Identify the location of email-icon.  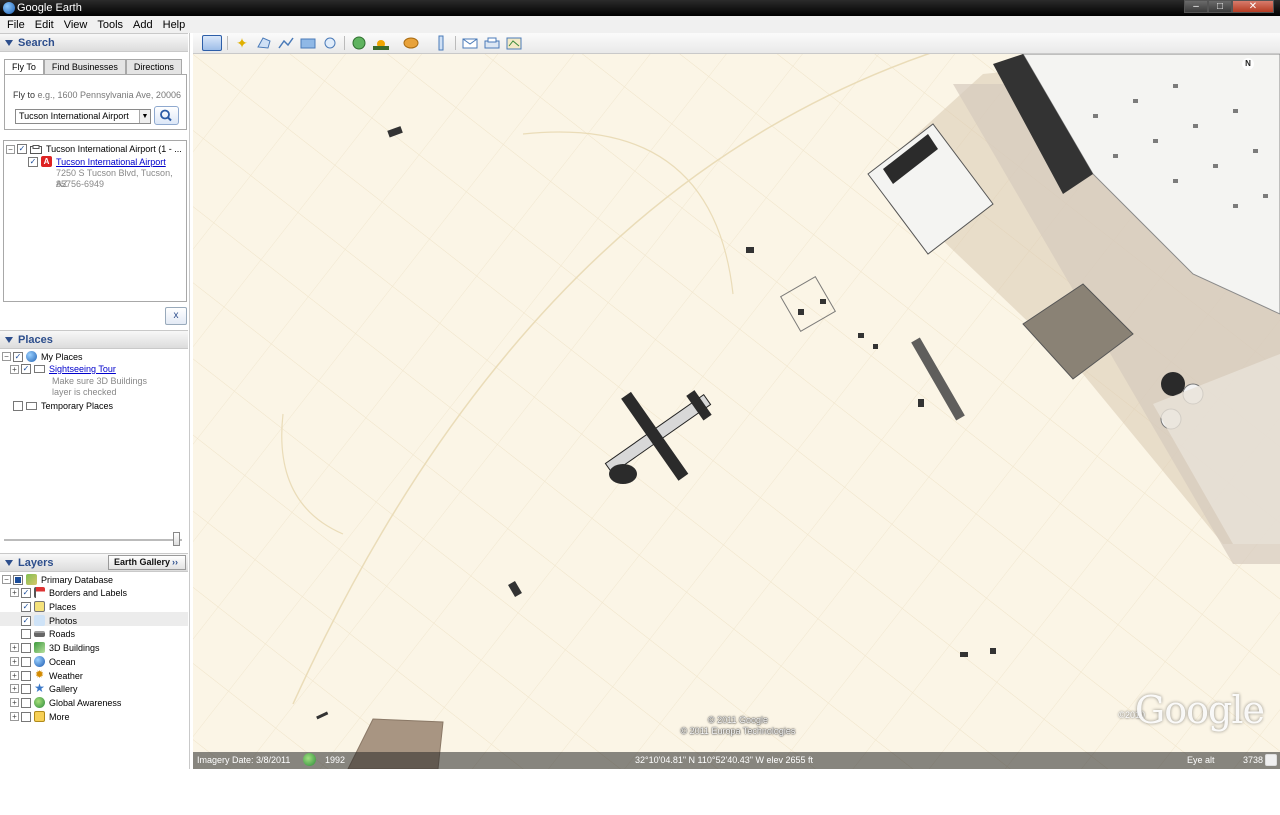
(470, 43).